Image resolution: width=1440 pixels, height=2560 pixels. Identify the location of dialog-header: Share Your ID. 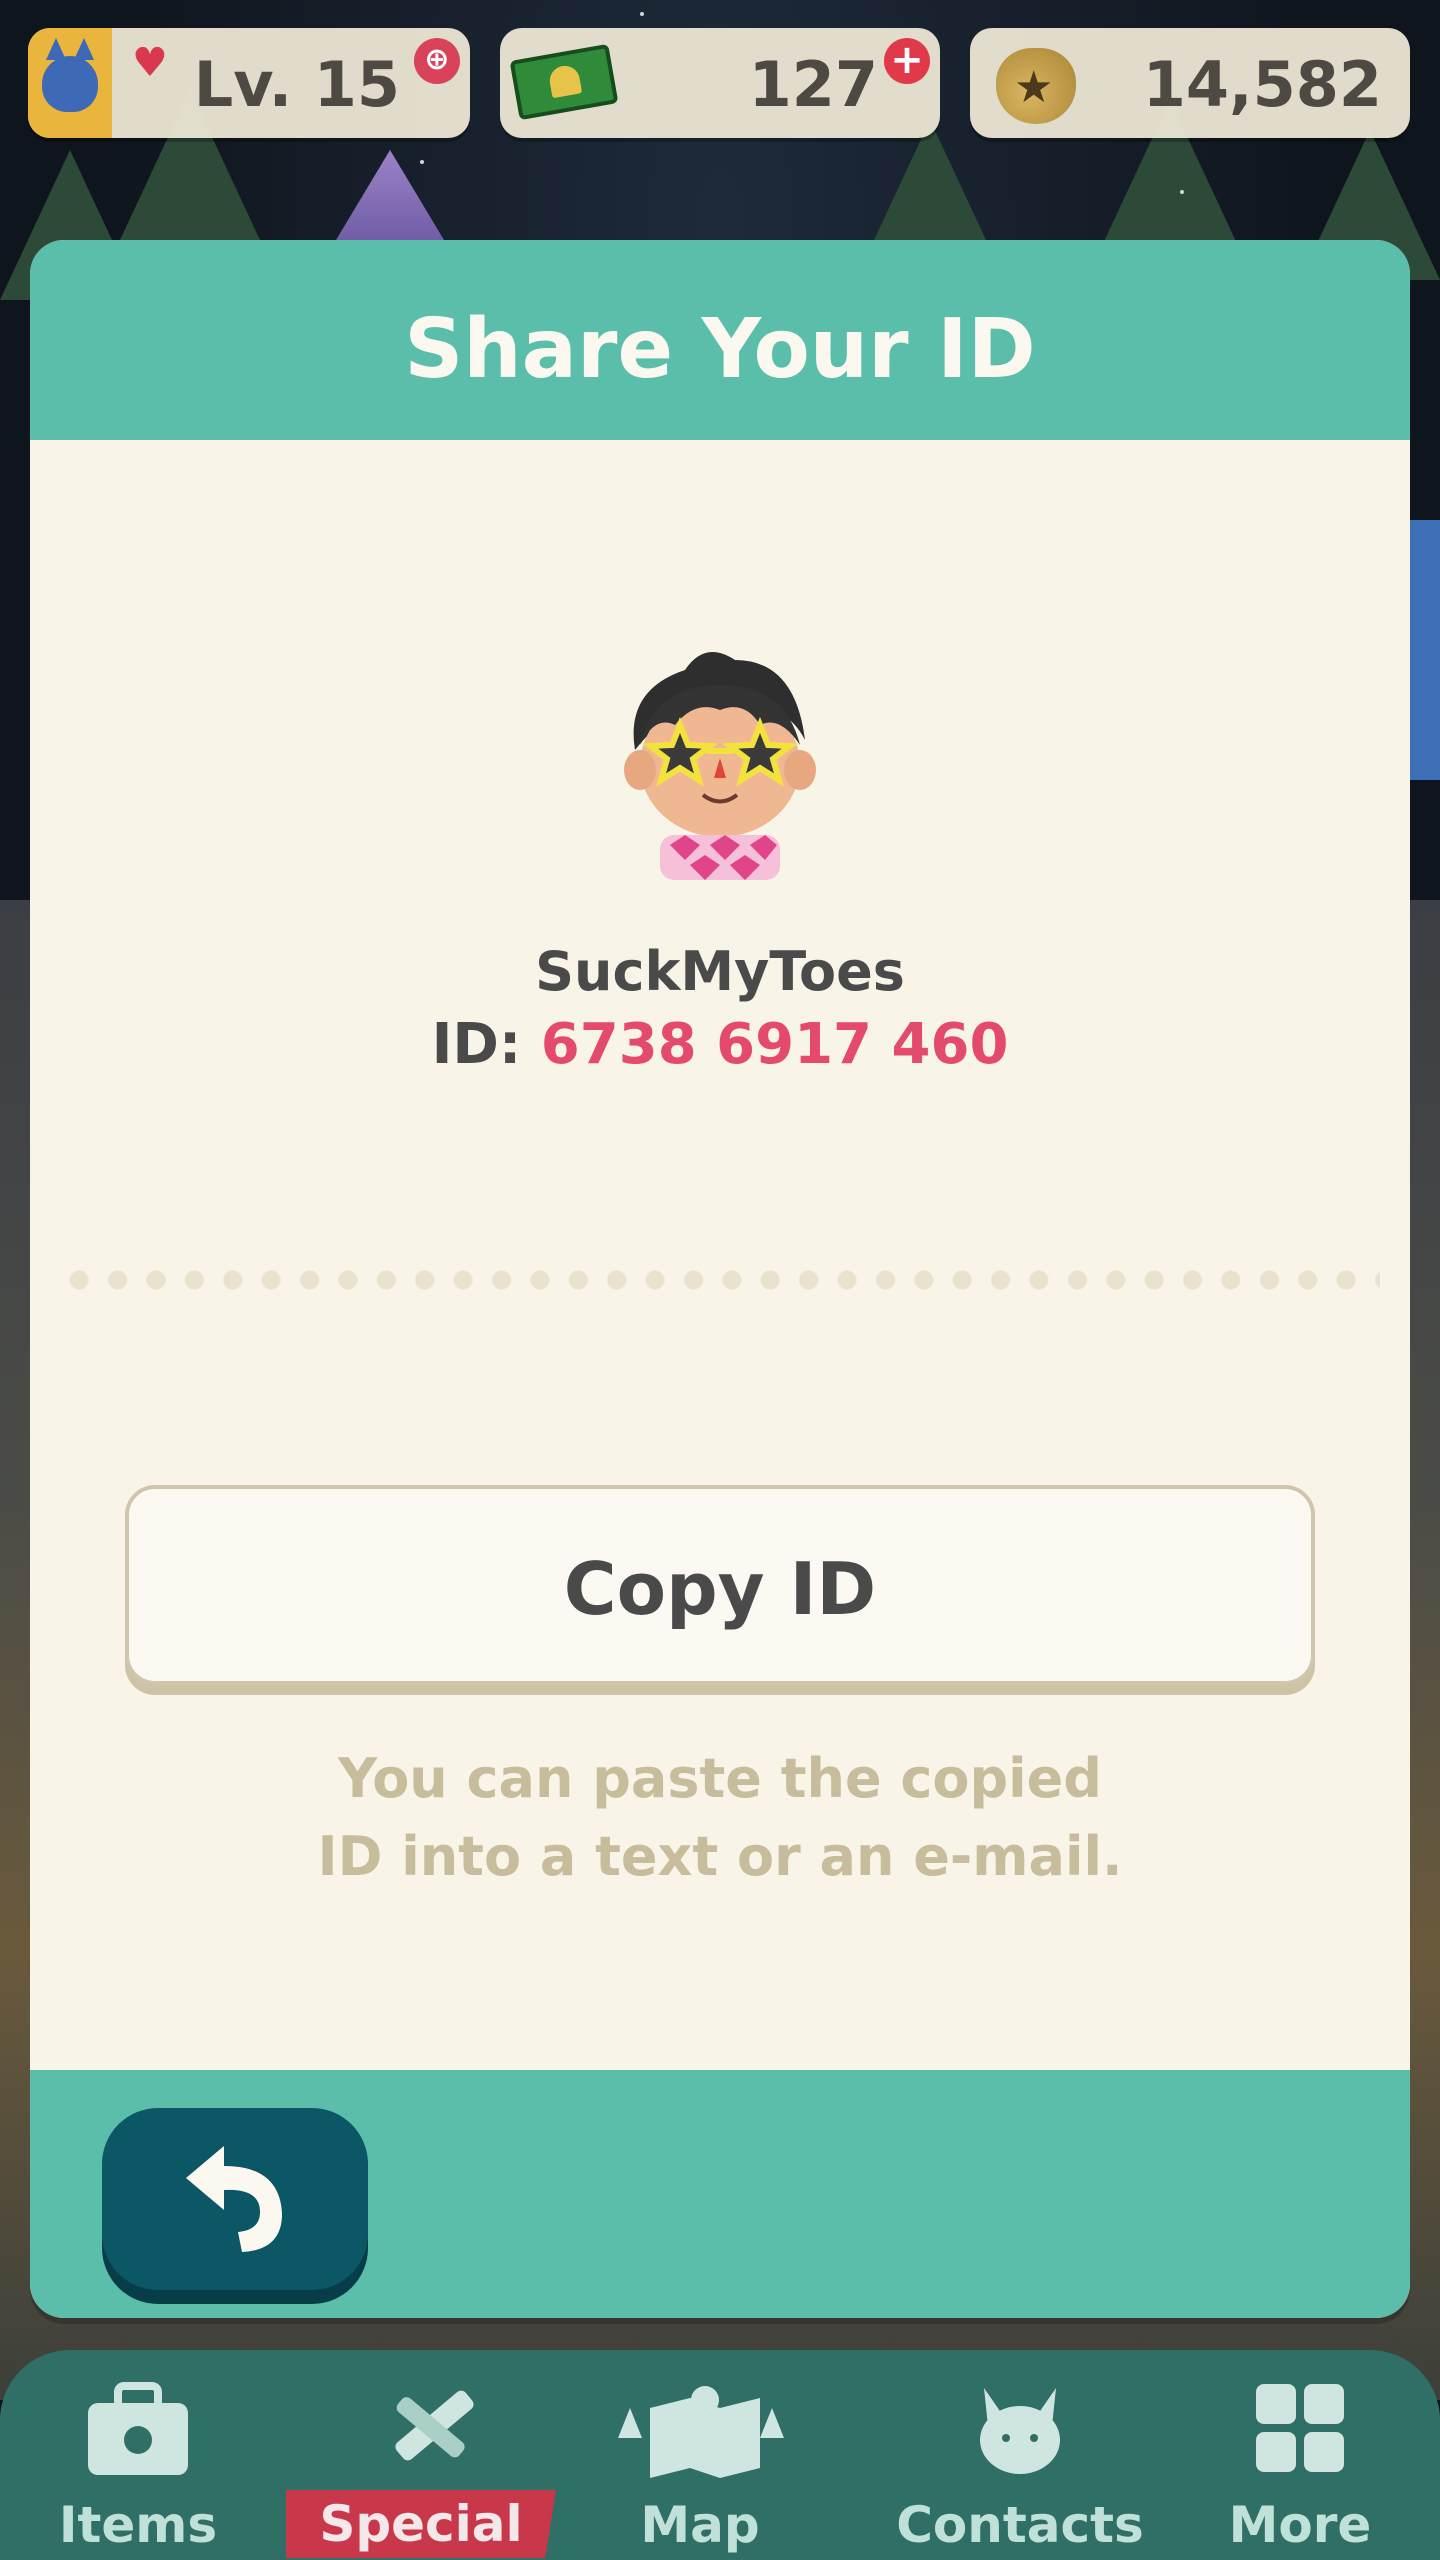
(720, 340).